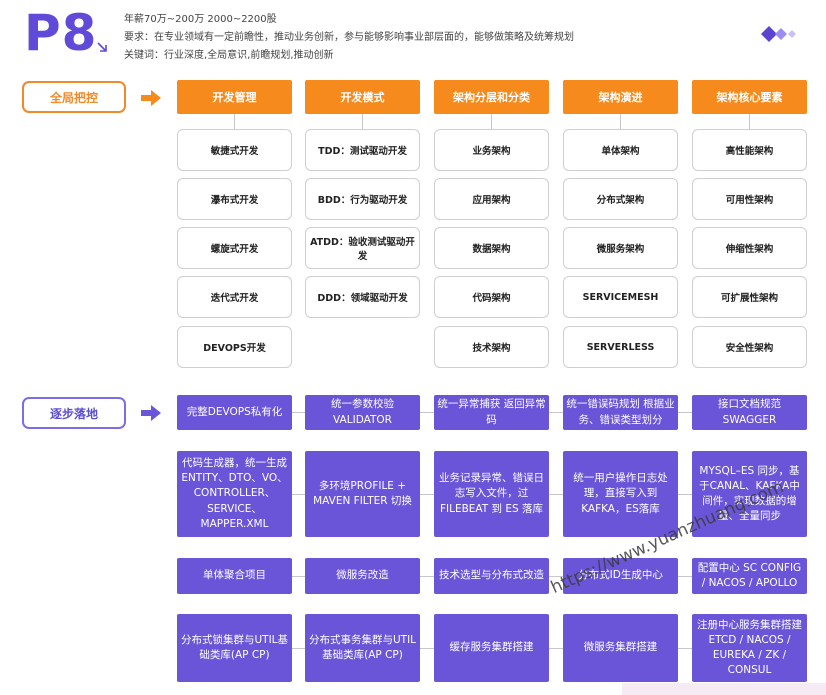 The height and width of the screenshot is (695, 826). Describe the element at coordinates (620, 150) in the screenshot. I see `list-item: 单体架构` at that location.